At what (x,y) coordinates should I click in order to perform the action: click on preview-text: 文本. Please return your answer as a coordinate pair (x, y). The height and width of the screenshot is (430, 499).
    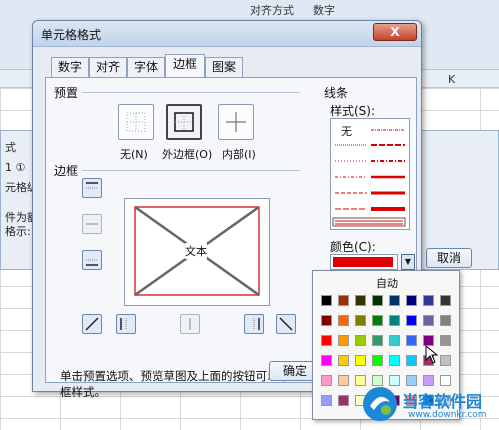
    Looking at the image, I should click on (196, 251).